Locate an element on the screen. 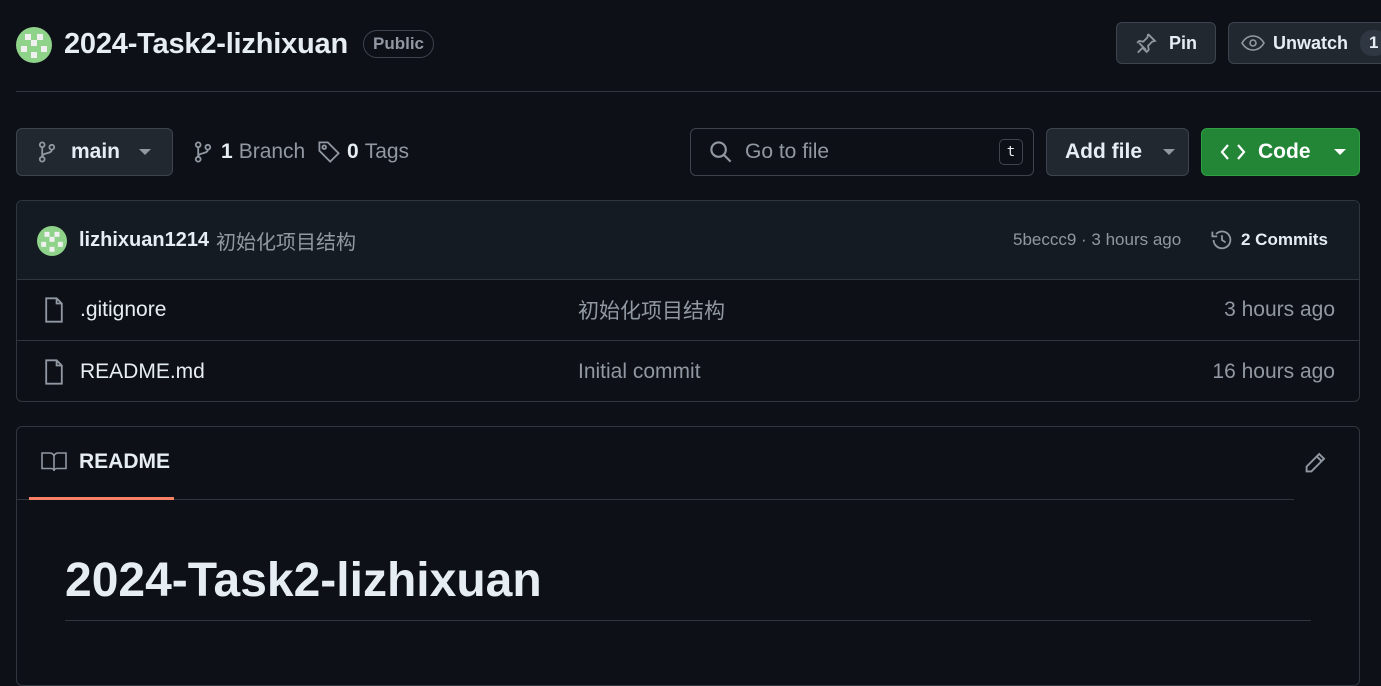  file-name: .gitignore is located at coordinates (123, 310).